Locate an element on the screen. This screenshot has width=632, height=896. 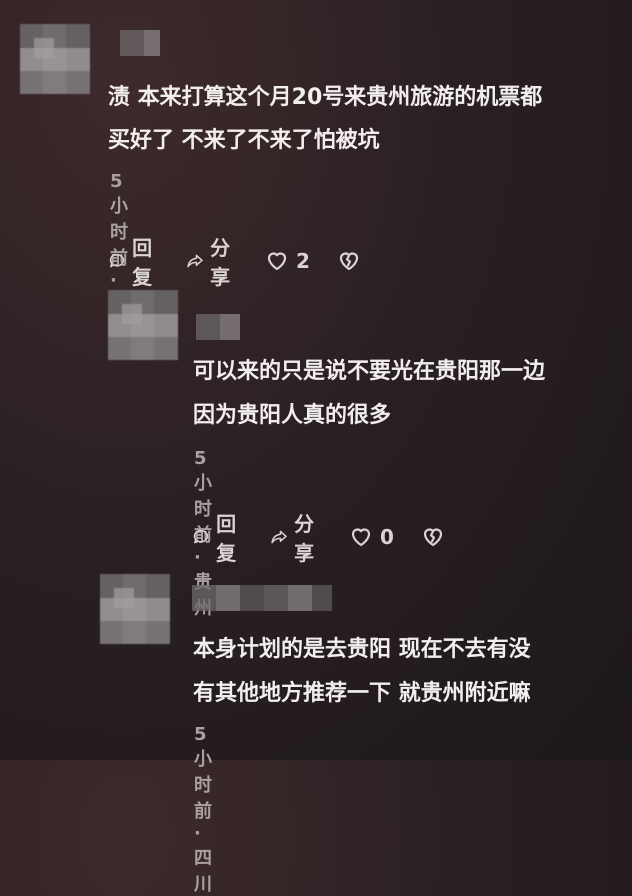
comment-actions: 回复 分享 2 is located at coordinates (251, 261).